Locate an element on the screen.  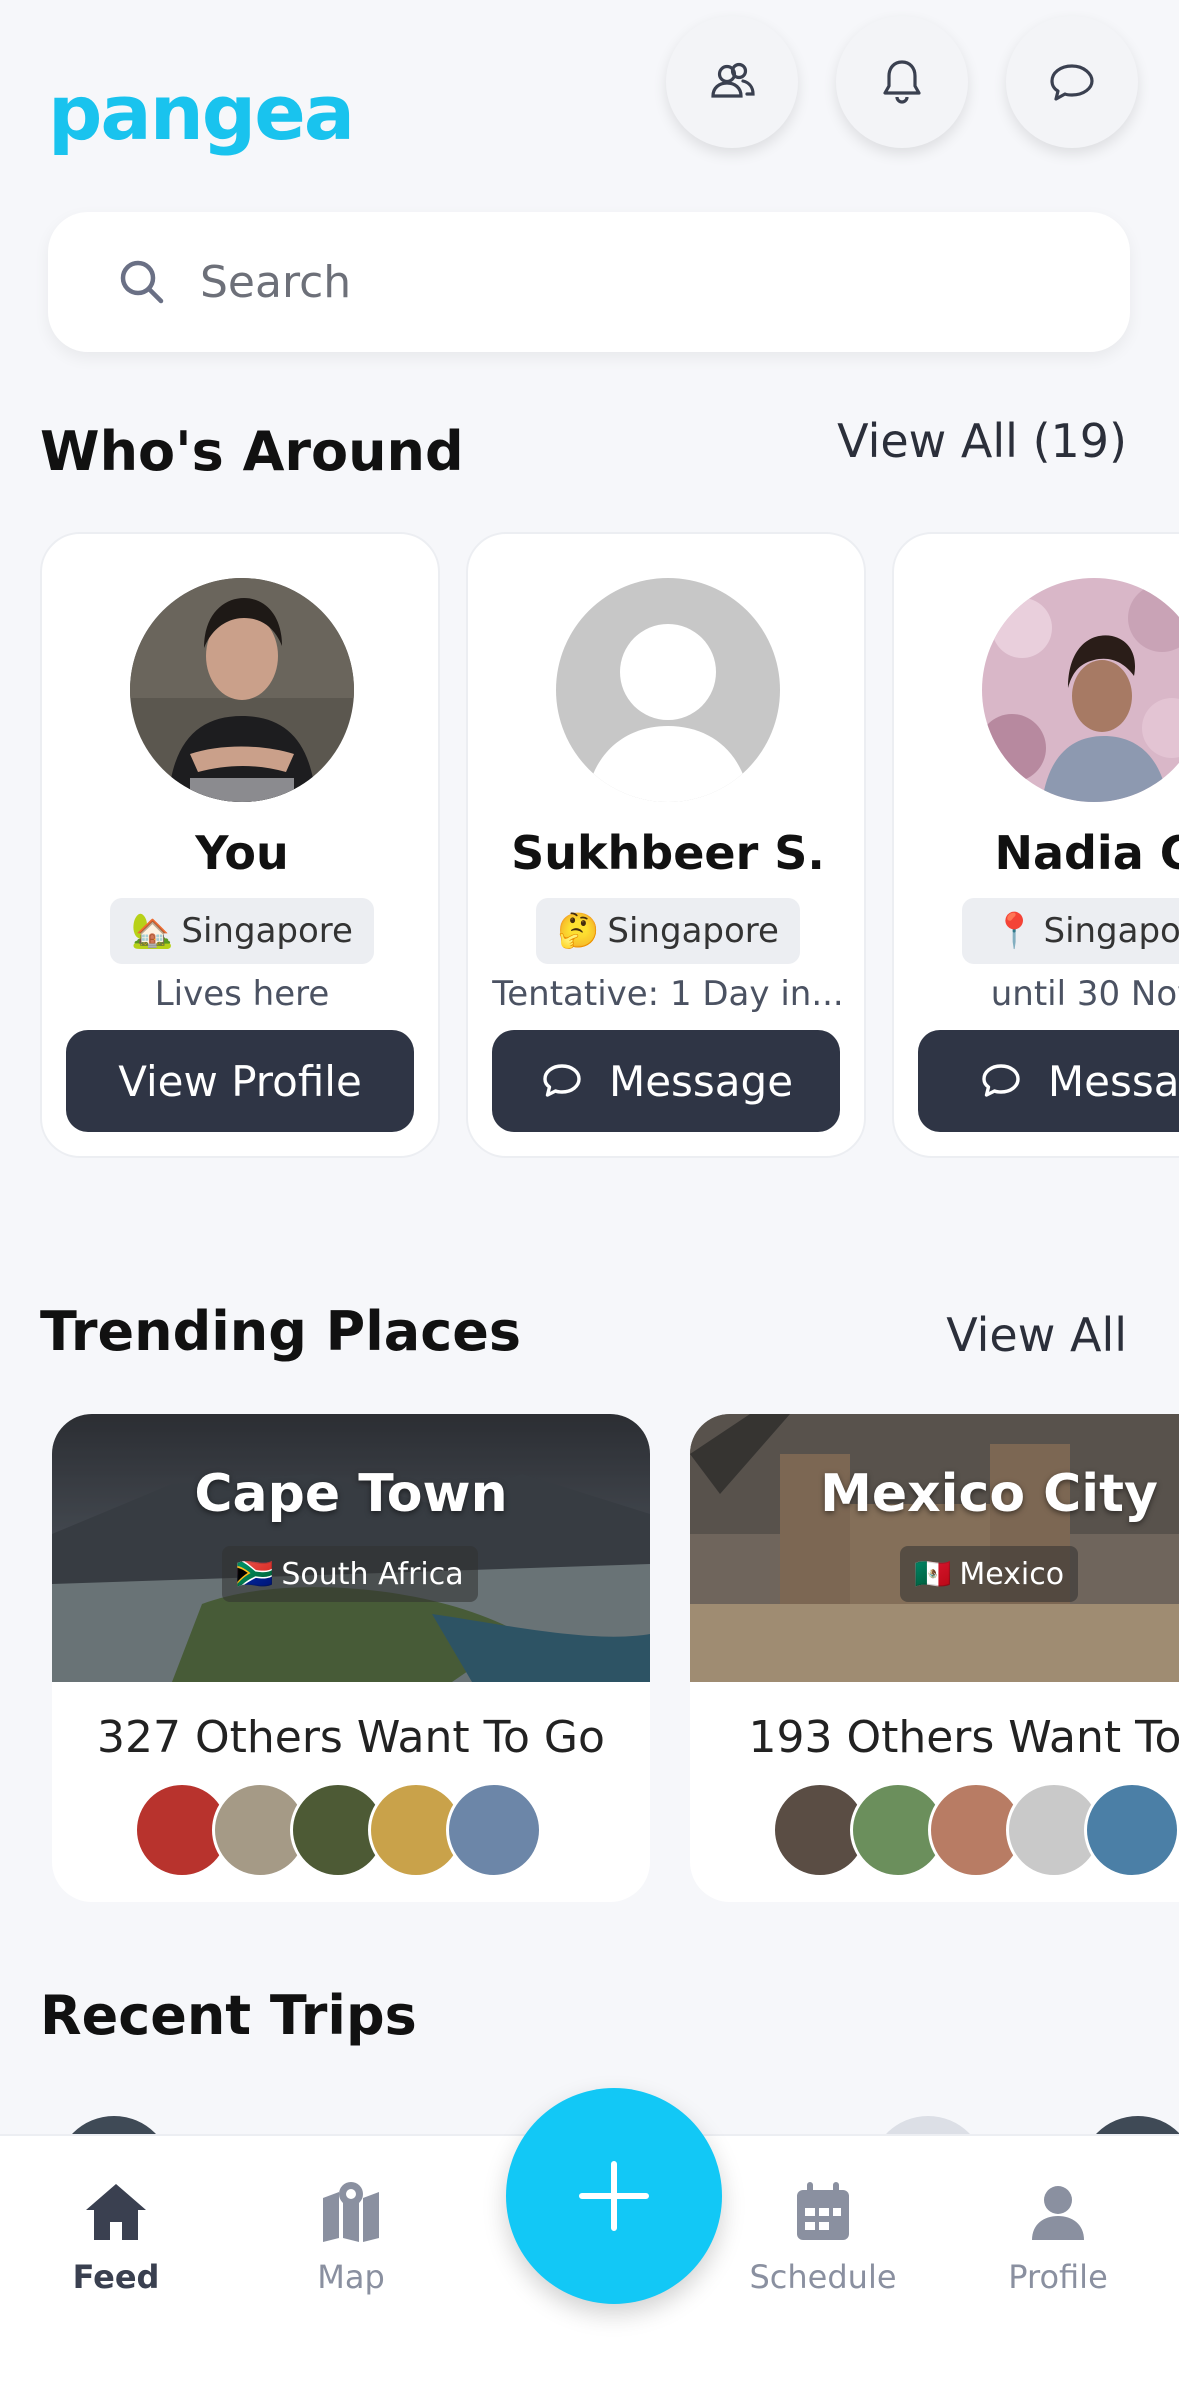
whos-around-view-all-link: View All (19) is located at coordinates (982, 441).